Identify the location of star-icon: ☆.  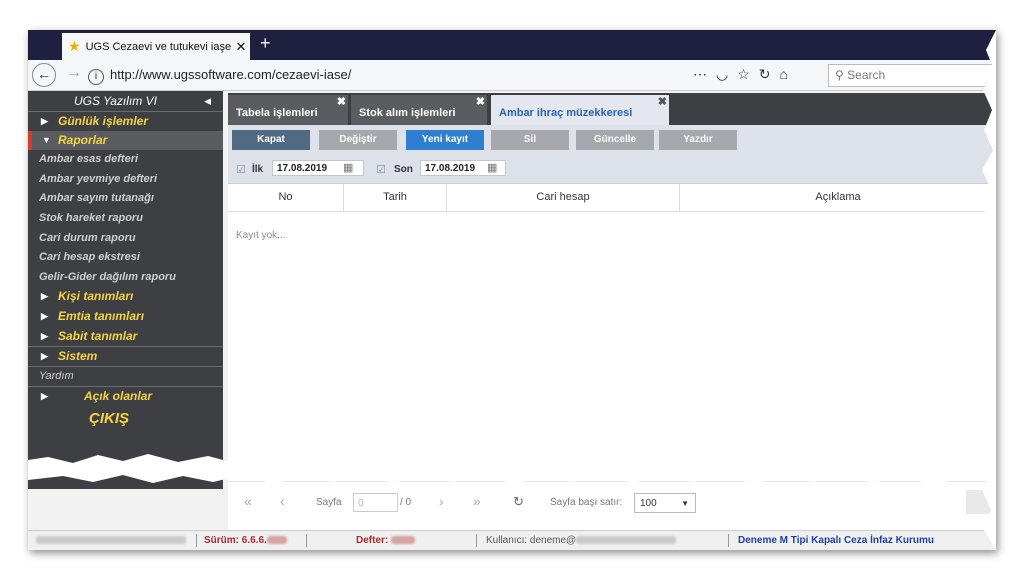
(748, 74).